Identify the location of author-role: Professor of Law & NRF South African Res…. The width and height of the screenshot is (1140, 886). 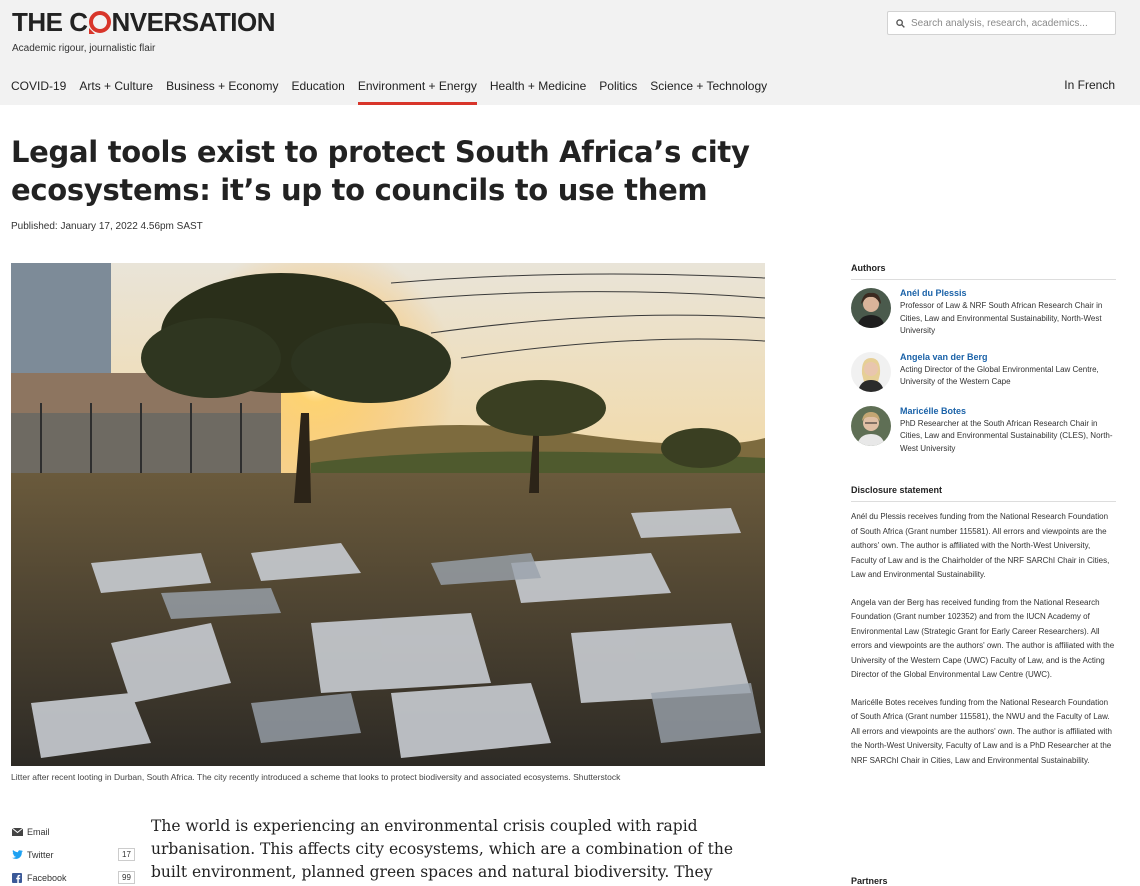
(1001, 318).